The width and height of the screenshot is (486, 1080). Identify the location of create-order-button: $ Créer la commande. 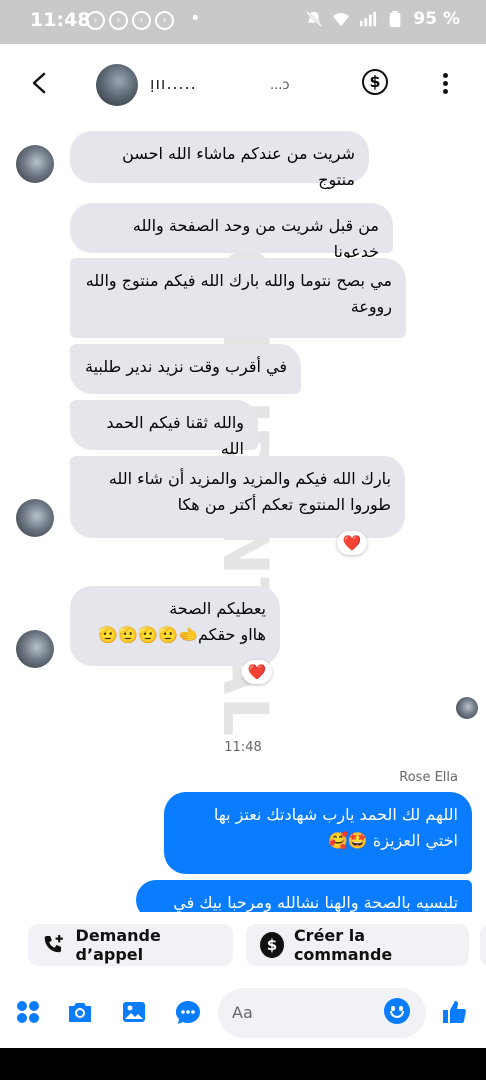
(357, 945).